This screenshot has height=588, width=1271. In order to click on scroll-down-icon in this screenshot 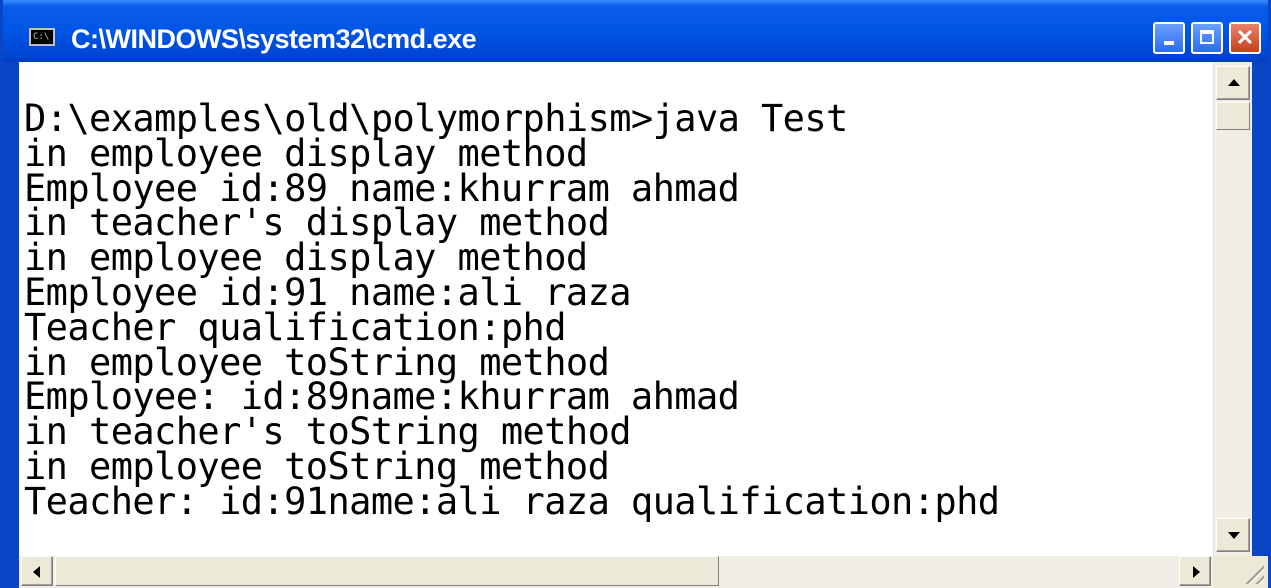, I will do `click(1234, 535)`.